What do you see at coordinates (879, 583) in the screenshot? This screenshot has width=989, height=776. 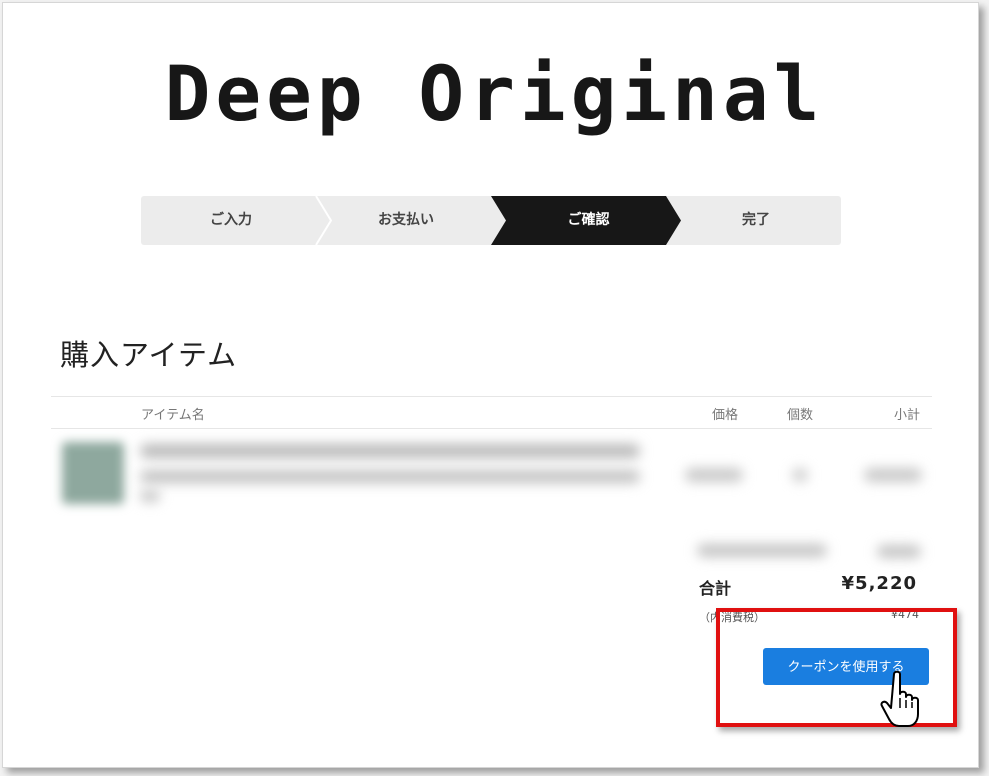 I see `total-value: ¥5,220` at bounding box center [879, 583].